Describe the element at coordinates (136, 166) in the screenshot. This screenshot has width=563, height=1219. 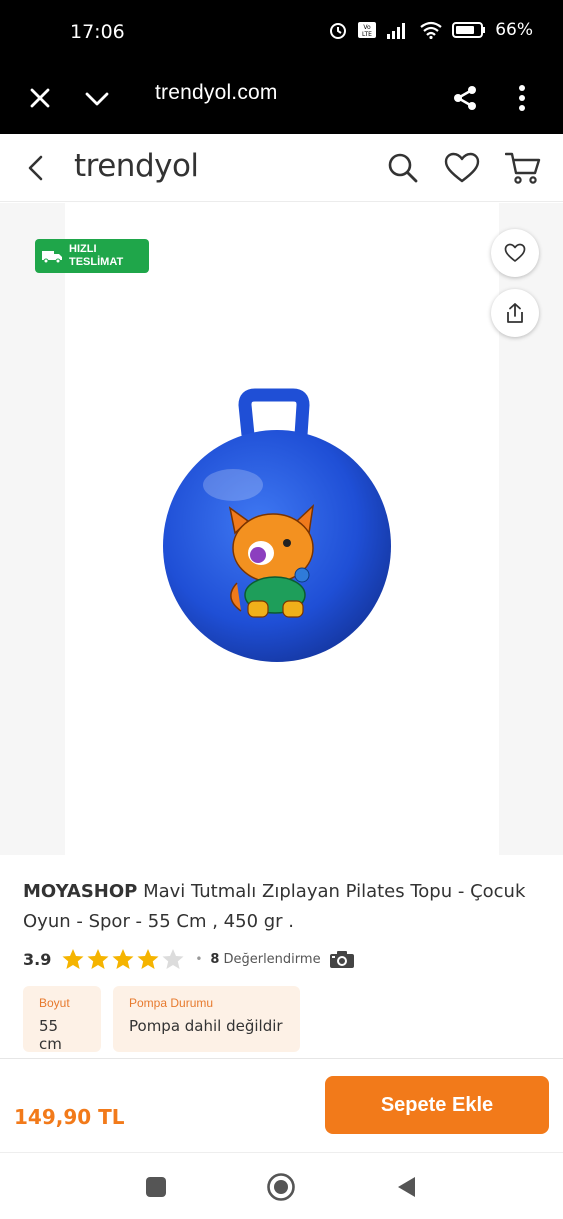
I see `trendyol-logo: trendyol` at that location.